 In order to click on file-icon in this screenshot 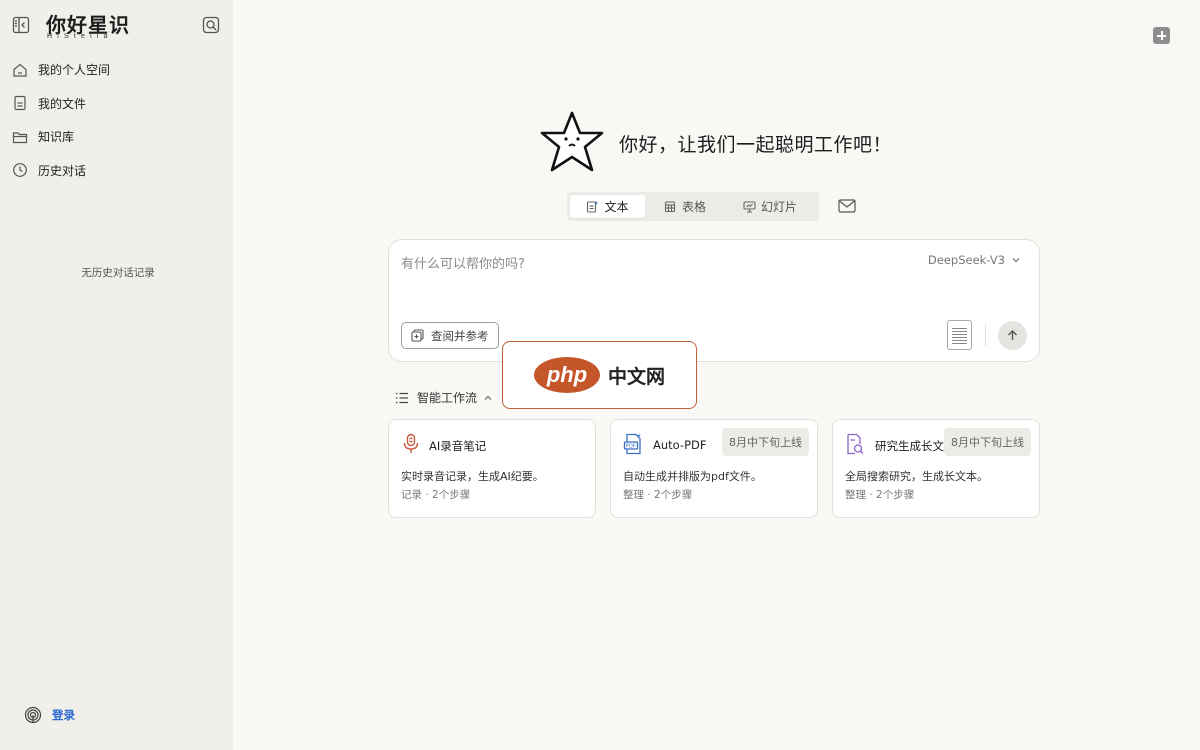, I will do `click(20, 103)`.